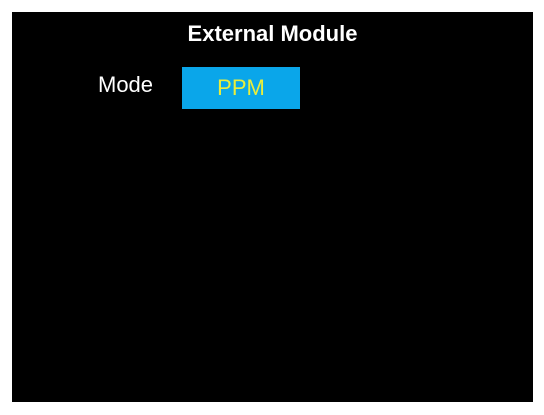 The height and width of the screenshot is (415, 544). Describe the element at coordinates (272, 33) in the screenshot. I see `page-title: External Module` at that location.